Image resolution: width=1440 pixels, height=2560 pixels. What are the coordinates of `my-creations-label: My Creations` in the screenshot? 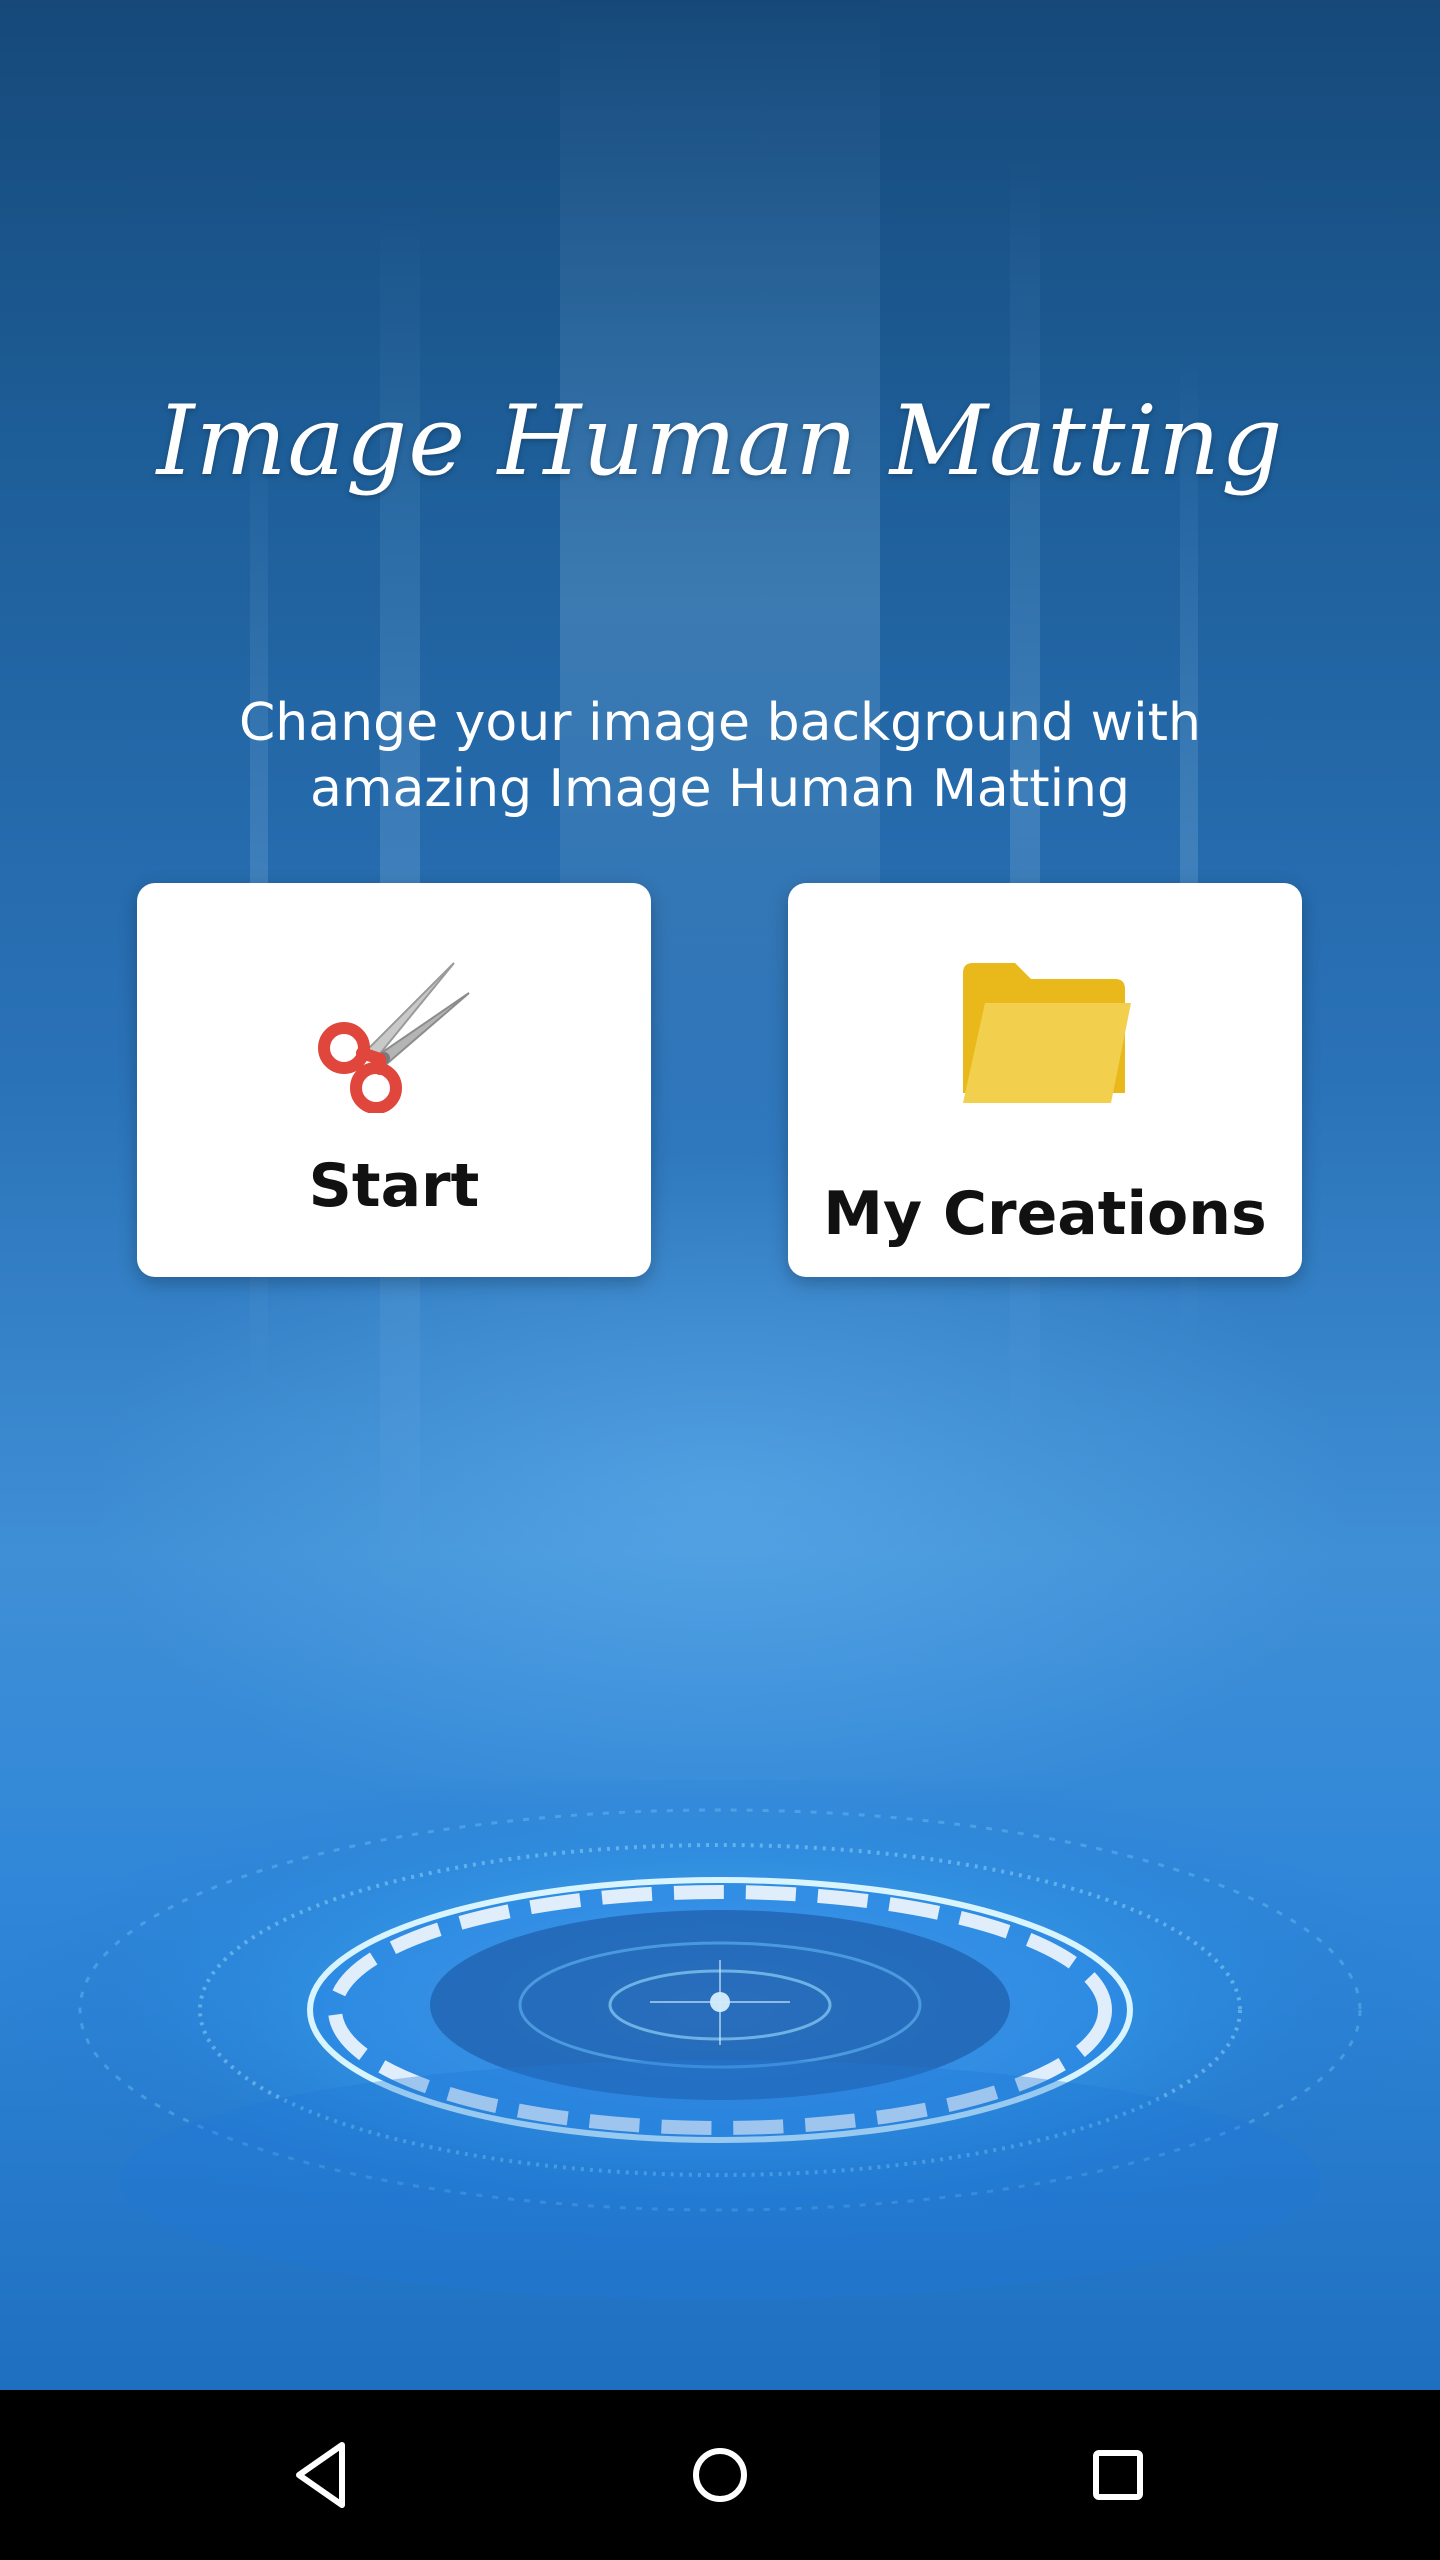 It's located at (1045, 1214).